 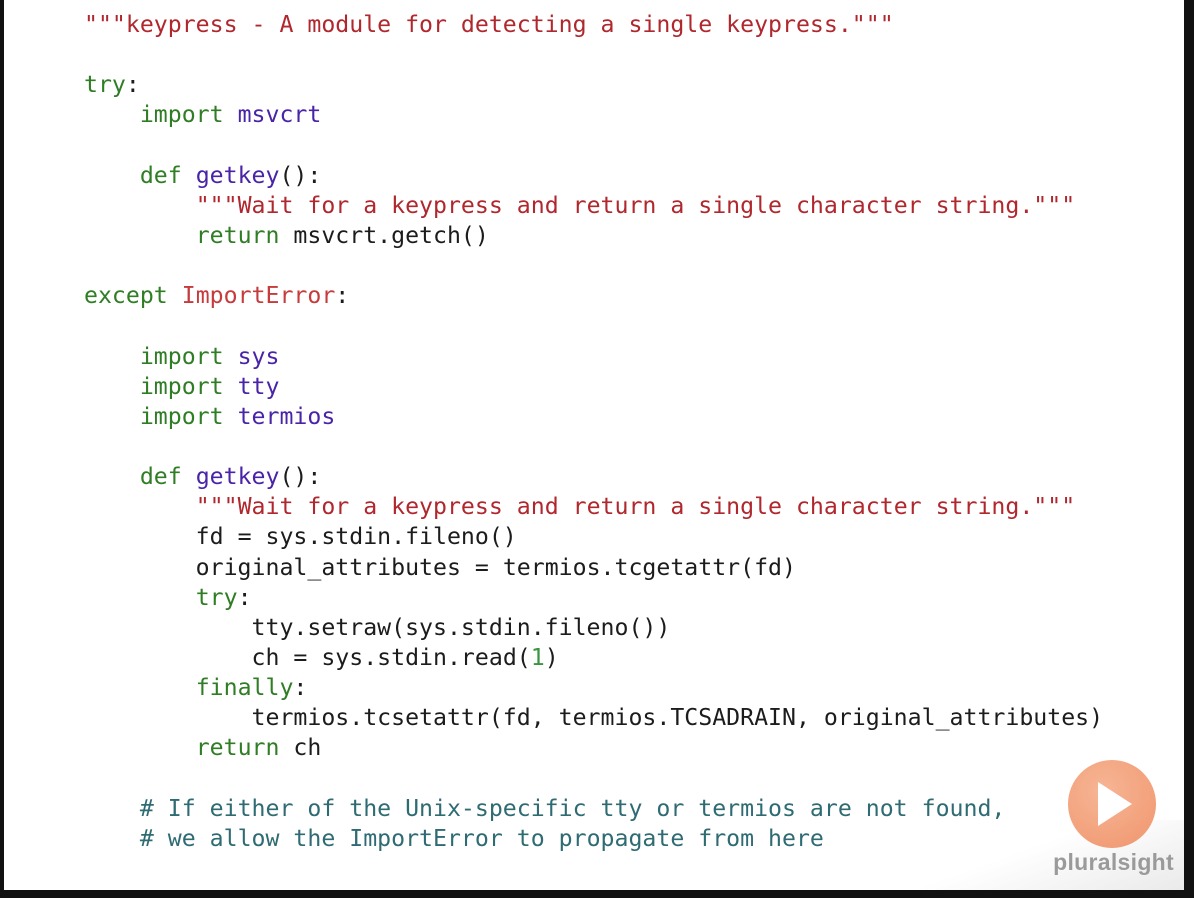 What do you see at coordinates (279, 567) in the screenshot?
I see `code-token: original_attributes` at bounding box center [279, 567].